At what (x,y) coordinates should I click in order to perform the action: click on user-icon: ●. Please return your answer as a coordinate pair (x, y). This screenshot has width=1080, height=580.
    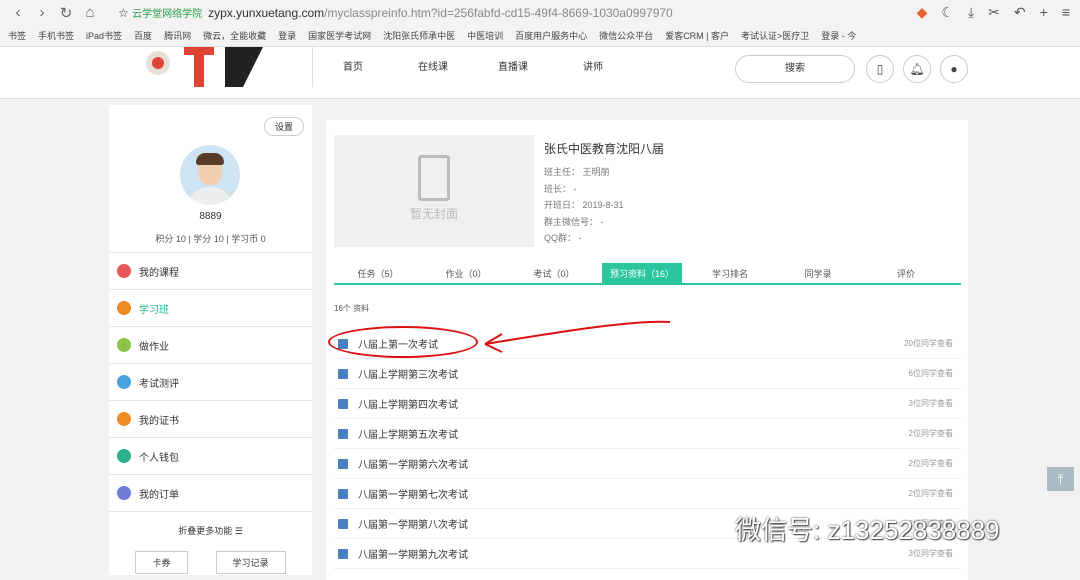
    Looking at the image, I should click on (954, 69).